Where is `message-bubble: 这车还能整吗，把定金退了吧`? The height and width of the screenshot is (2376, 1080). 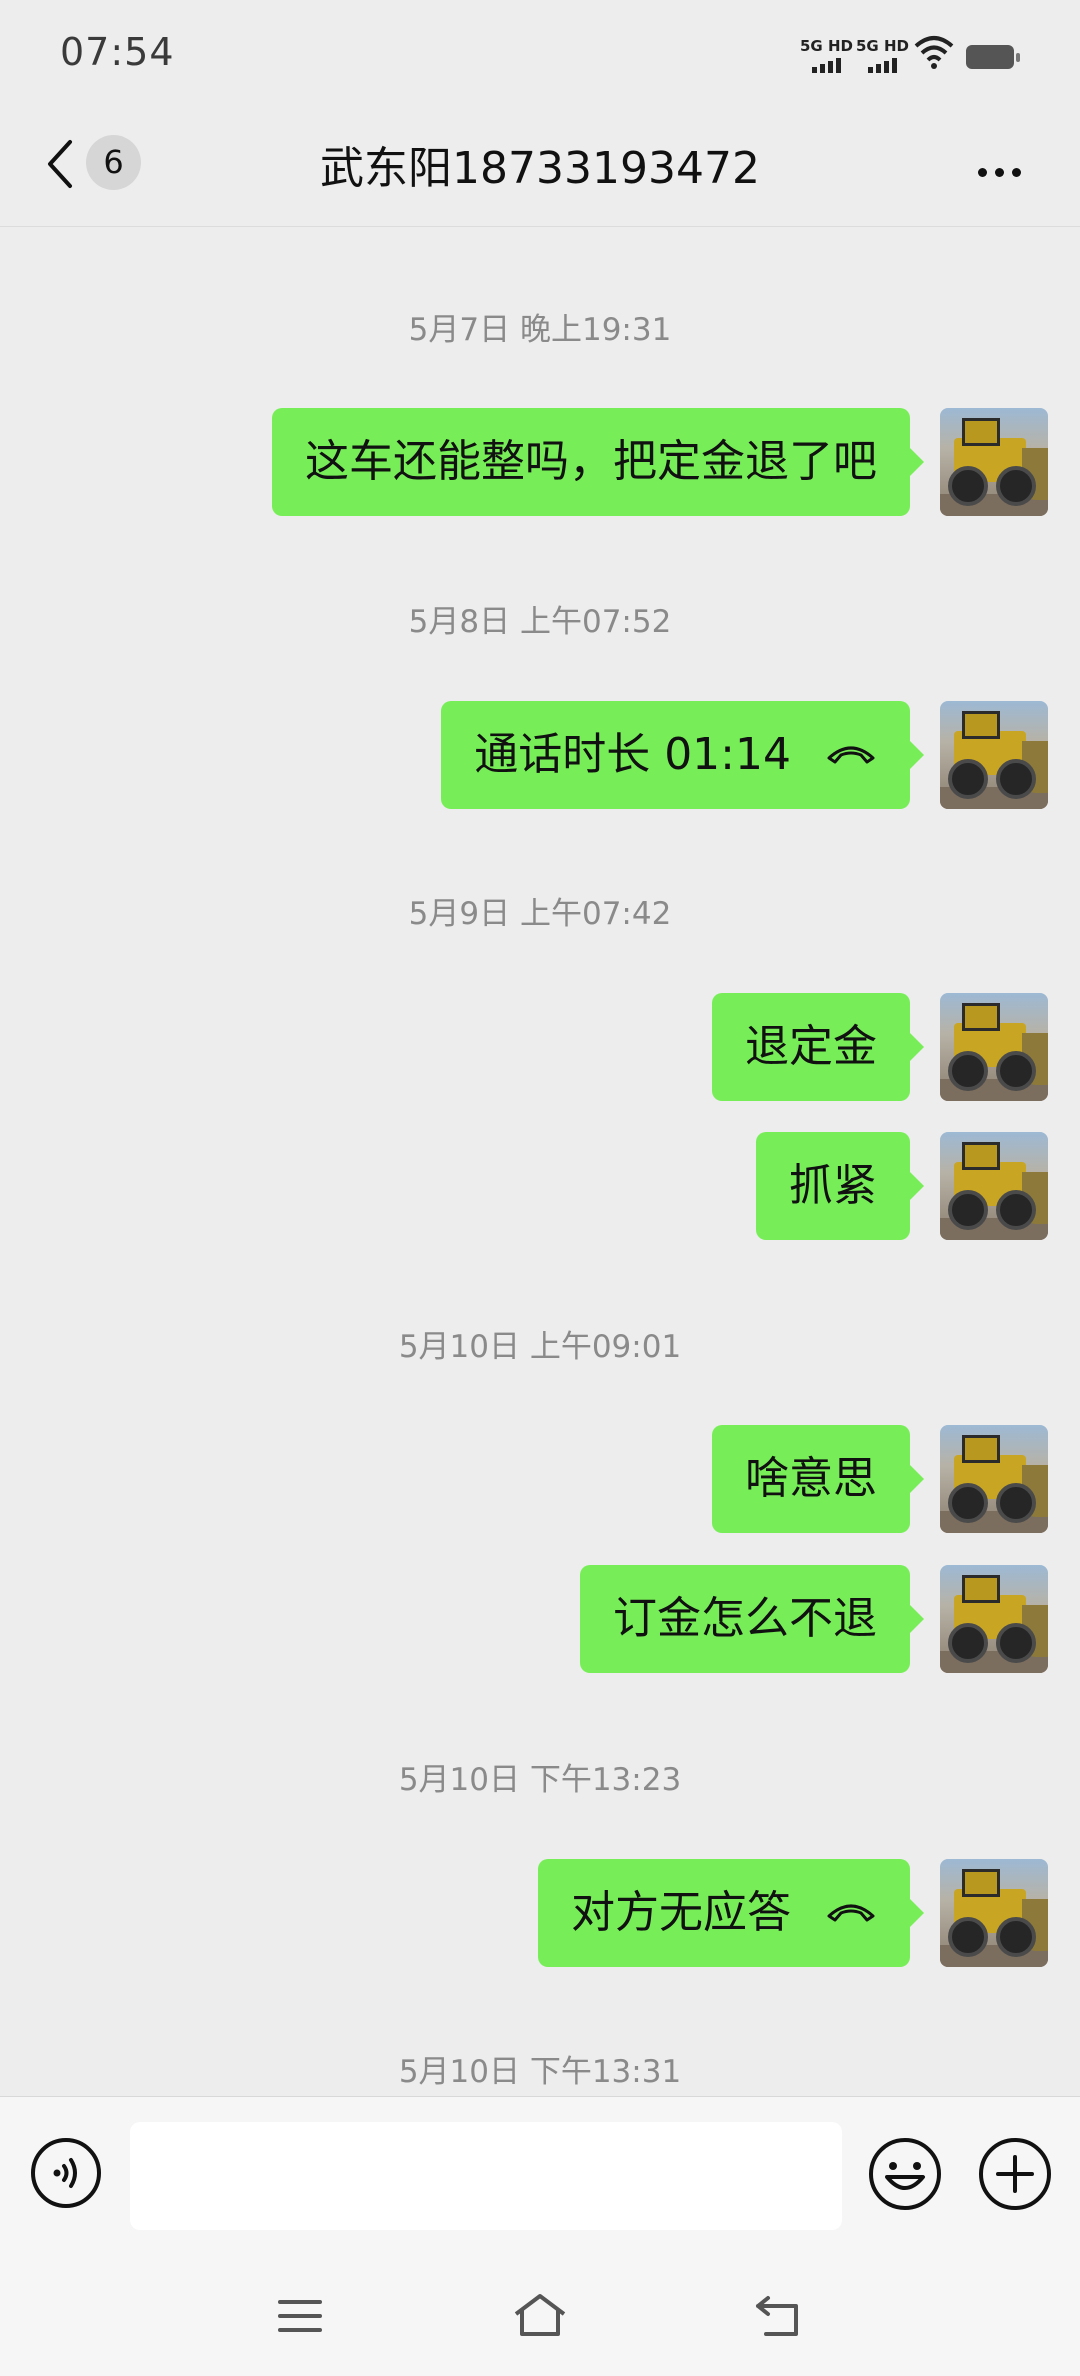 message-bubble: 这车还能整吗，把定金退了吧 is located at coordinates (598, 462).